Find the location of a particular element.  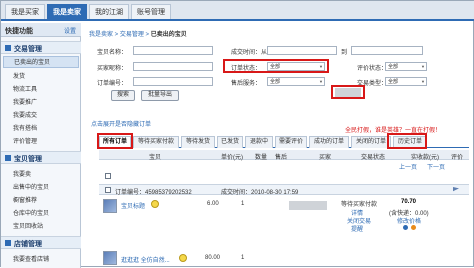

order-checkbox is located at coordinates (108, 190).